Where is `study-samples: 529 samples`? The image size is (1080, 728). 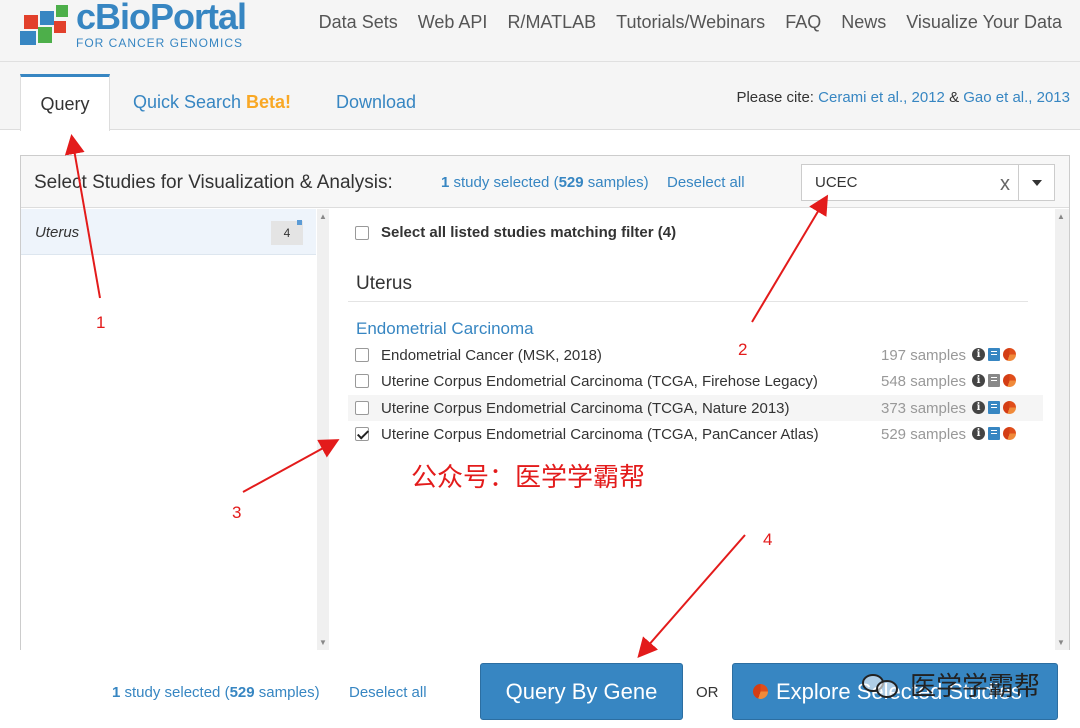
study-samples: 529 samples is located at coordinates (924, 434).